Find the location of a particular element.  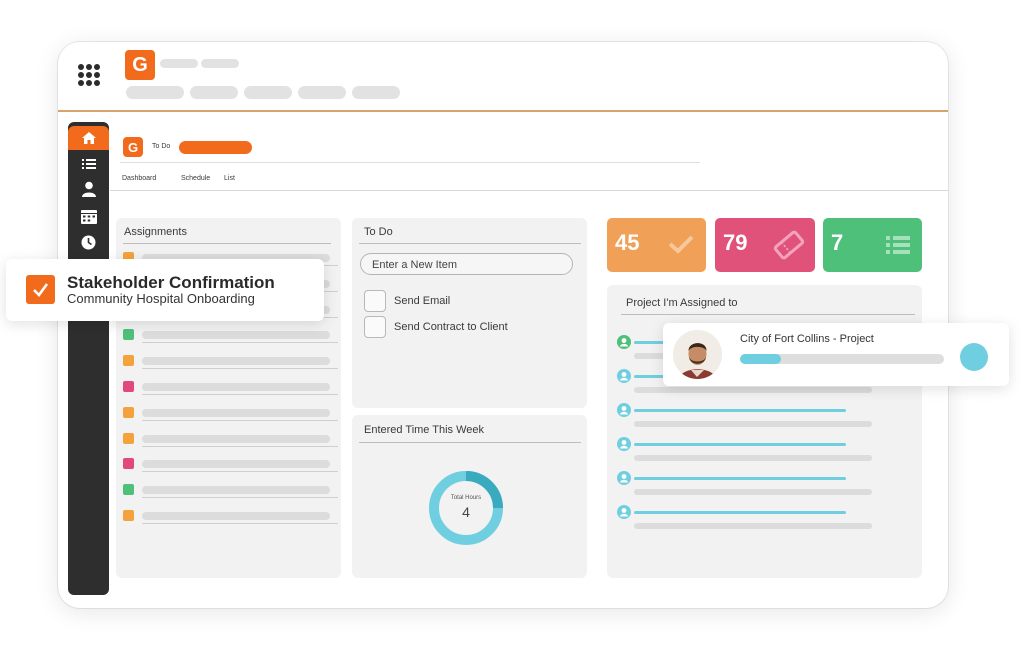

tab-list: List is located at coordinates (229, 178).